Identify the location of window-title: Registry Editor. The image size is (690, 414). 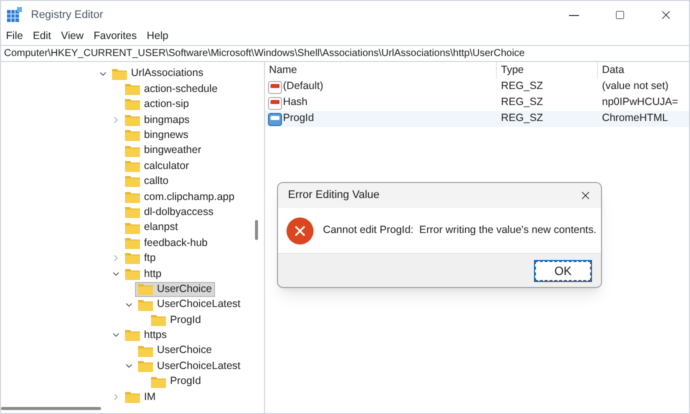
(67, 15).